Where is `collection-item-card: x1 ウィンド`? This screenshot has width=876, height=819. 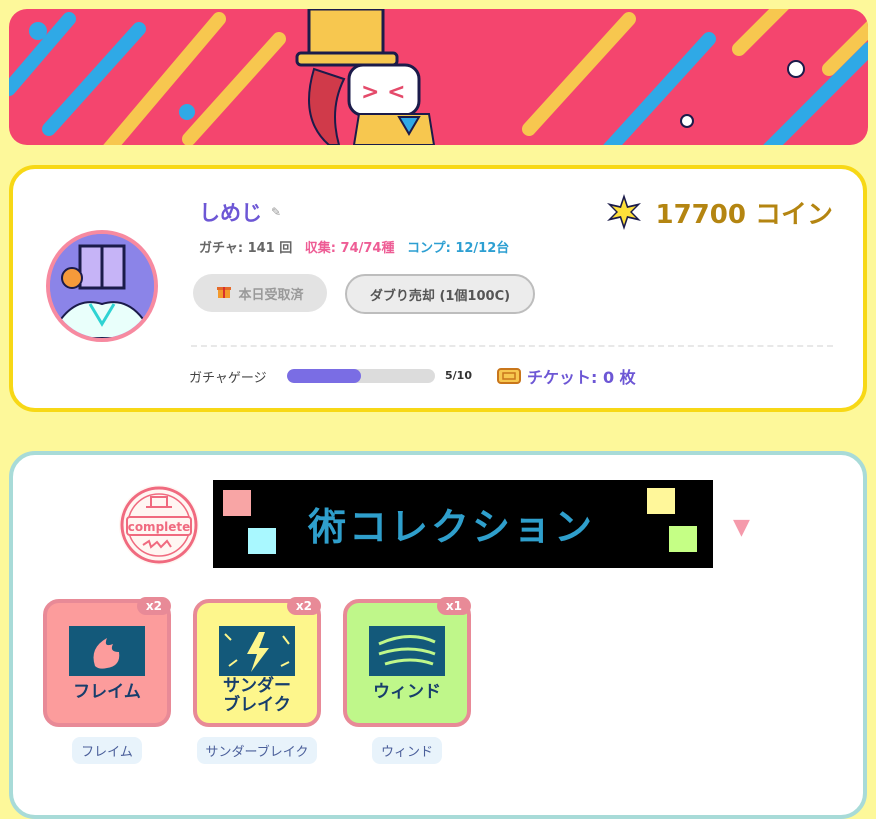 collection-item-card: x1 ウィンド is located at coordinates (407, 662).